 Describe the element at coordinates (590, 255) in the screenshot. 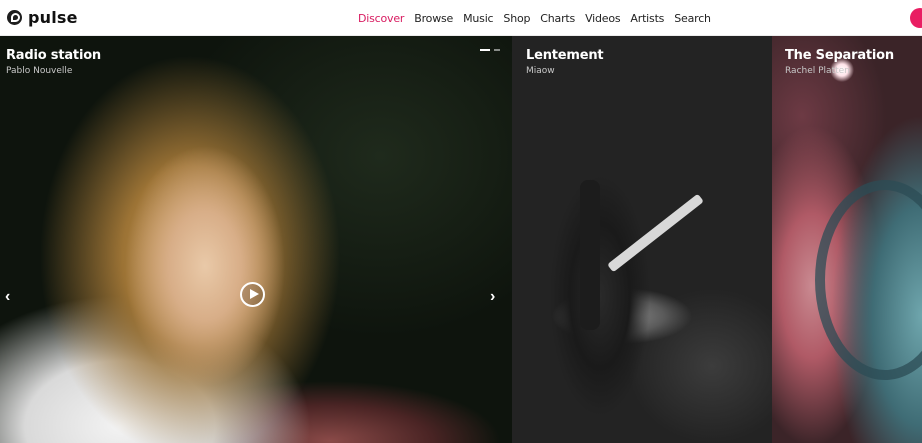

I see `performer-figure` at that location.